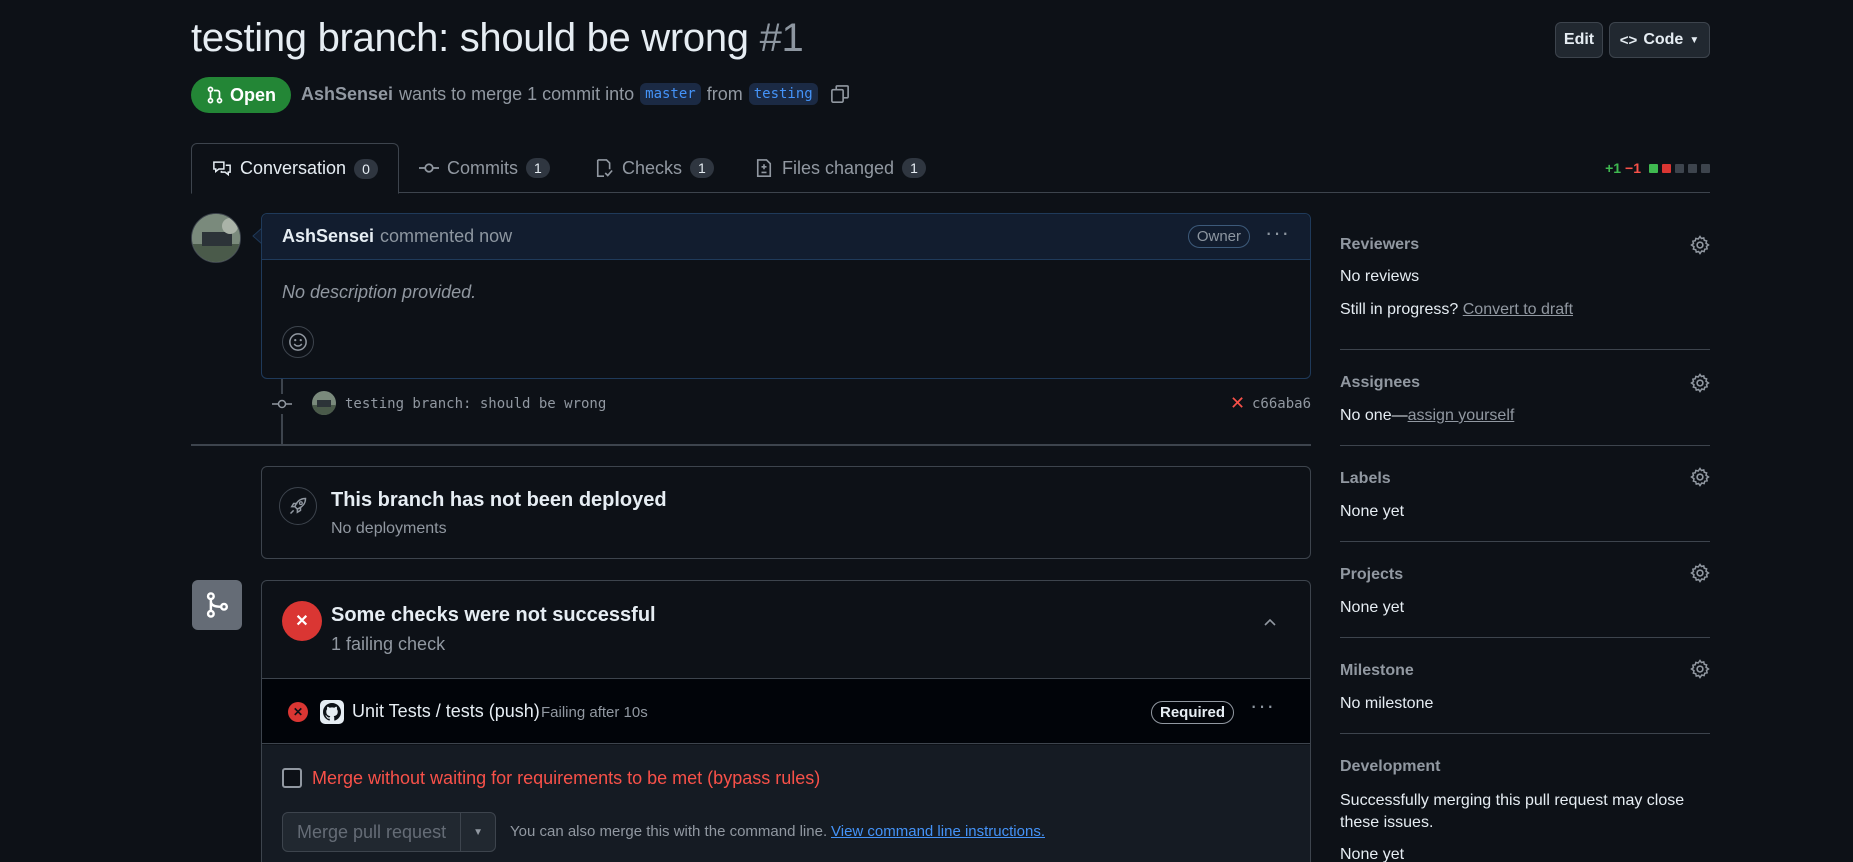 The image size is (1853, 862). Describe the element at coordinates (1281, 404) in the screenshot. I see `commit-sha: c66aba6` at that location.